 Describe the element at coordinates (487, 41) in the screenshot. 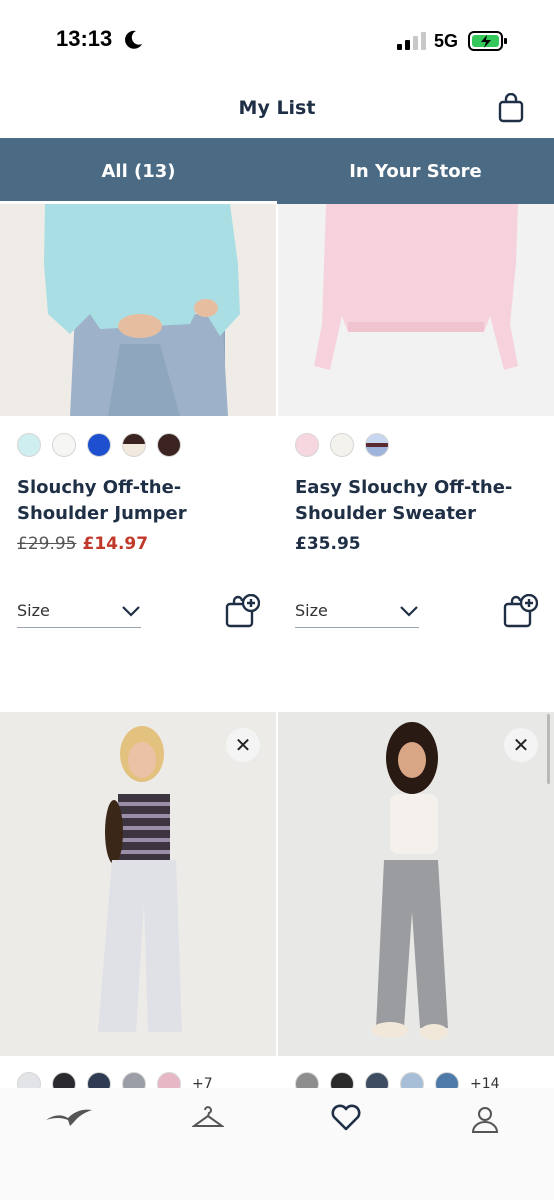

I see `battery-icon` at that location.